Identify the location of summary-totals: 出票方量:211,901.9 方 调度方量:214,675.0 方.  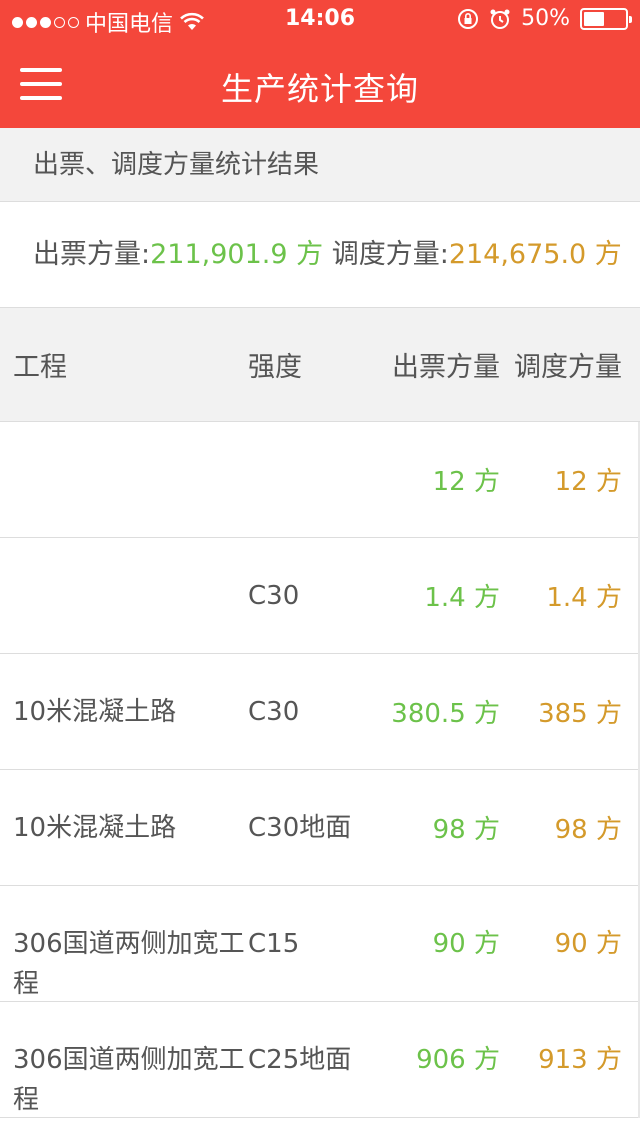
(320, 255).